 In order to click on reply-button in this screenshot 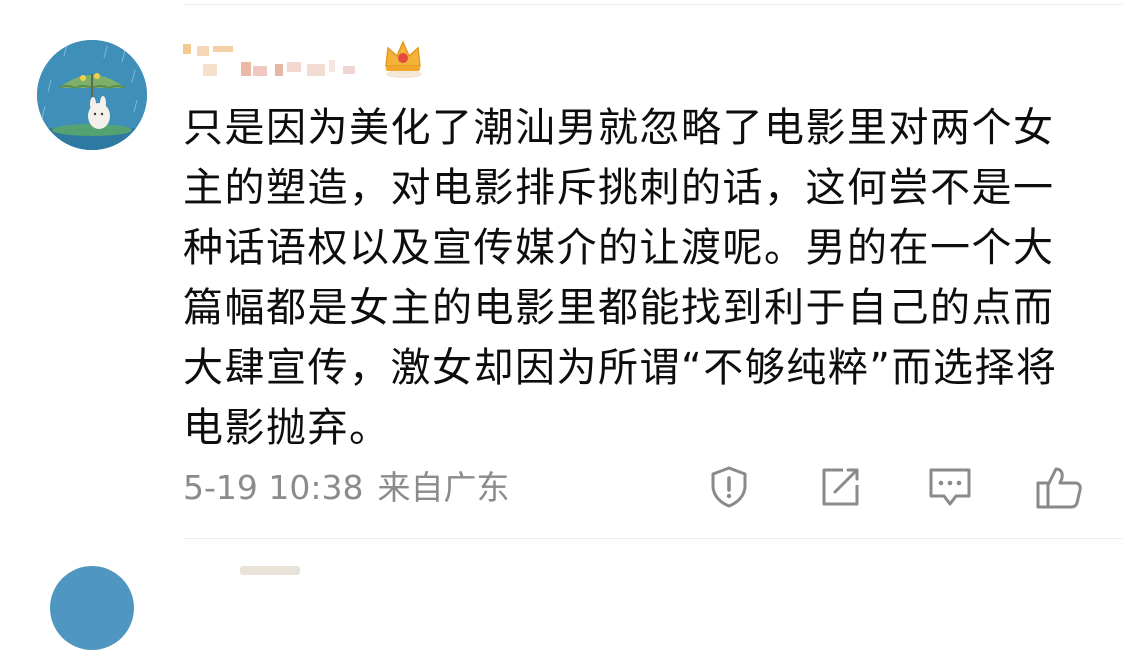, I will do `click(950, 487)`.